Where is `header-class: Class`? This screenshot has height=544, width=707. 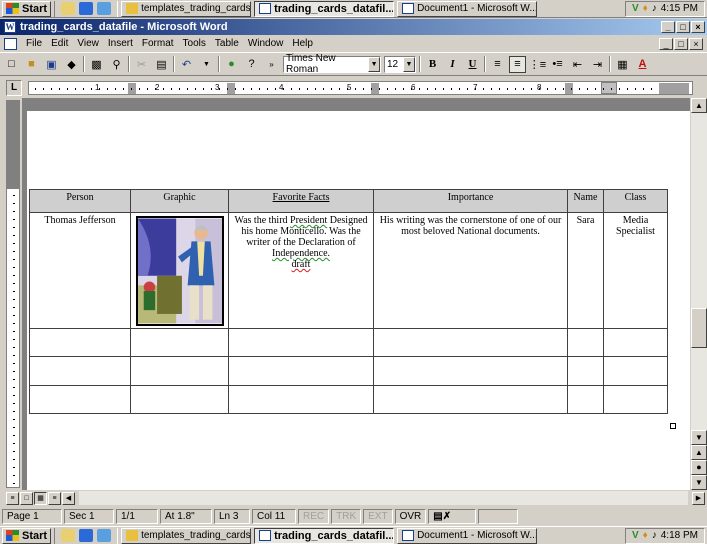 header-class: Class is located at coordinates (635, 201).